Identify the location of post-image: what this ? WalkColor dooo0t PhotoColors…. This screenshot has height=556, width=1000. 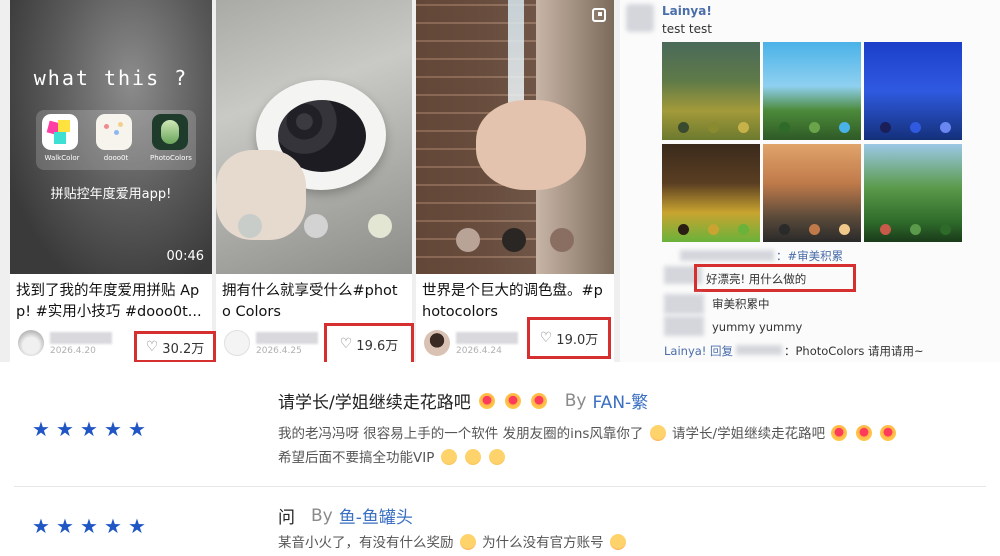
(111, 137).